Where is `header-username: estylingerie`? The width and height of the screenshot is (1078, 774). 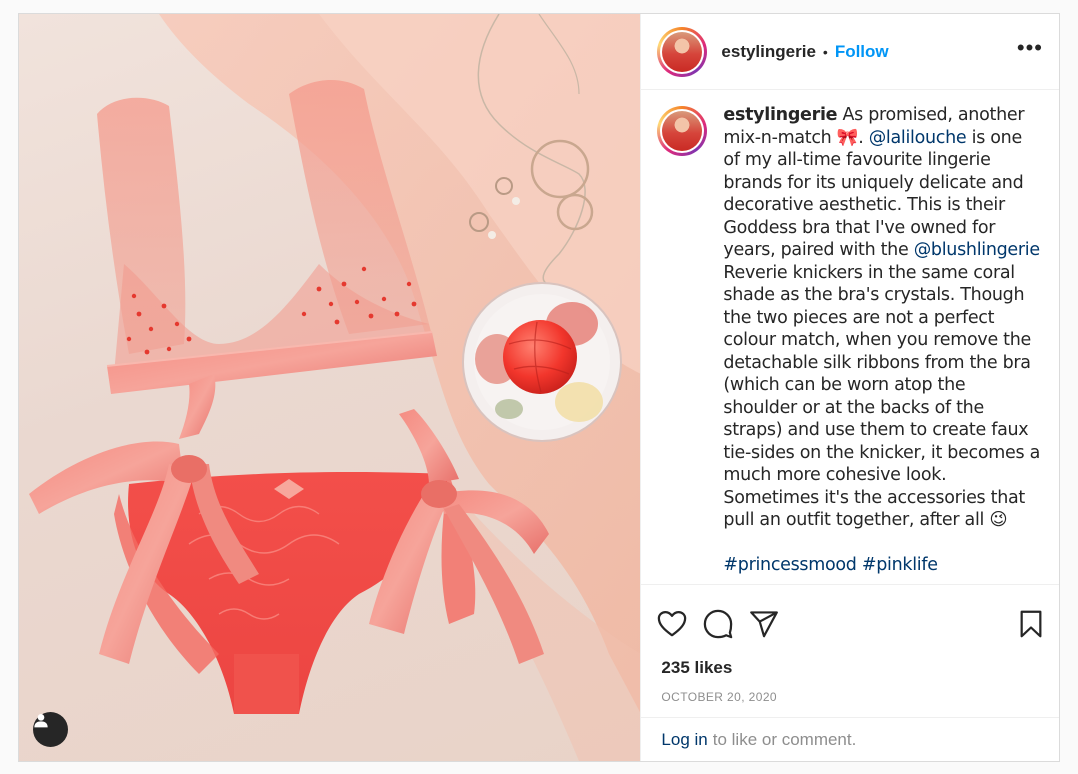
header-username: estylingerie is located at coordinates (768, 52).